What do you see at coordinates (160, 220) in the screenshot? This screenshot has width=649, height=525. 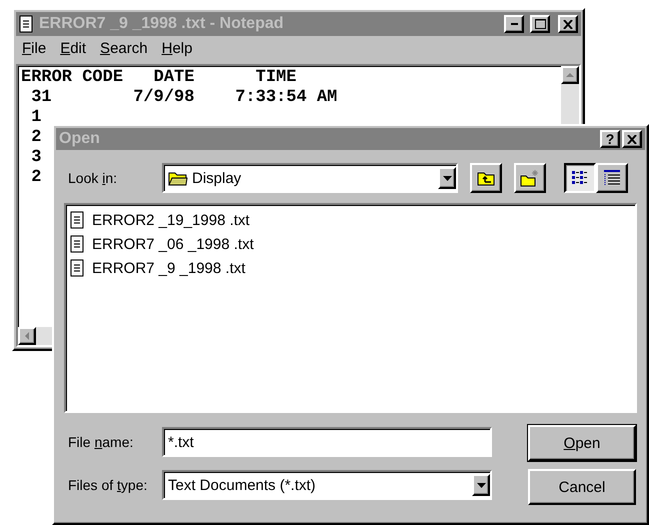 I see `document-entry: ERROR2 _19_1998 .txt` at bounding box center [160, 220].